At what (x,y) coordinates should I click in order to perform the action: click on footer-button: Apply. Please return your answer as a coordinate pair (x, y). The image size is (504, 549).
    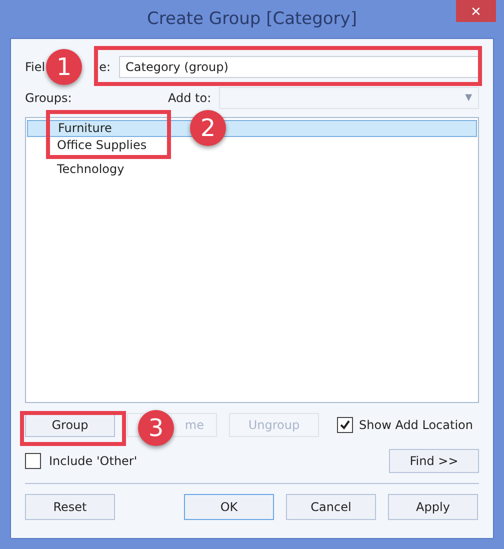
    Looking at the image, I should click on (433, 507).